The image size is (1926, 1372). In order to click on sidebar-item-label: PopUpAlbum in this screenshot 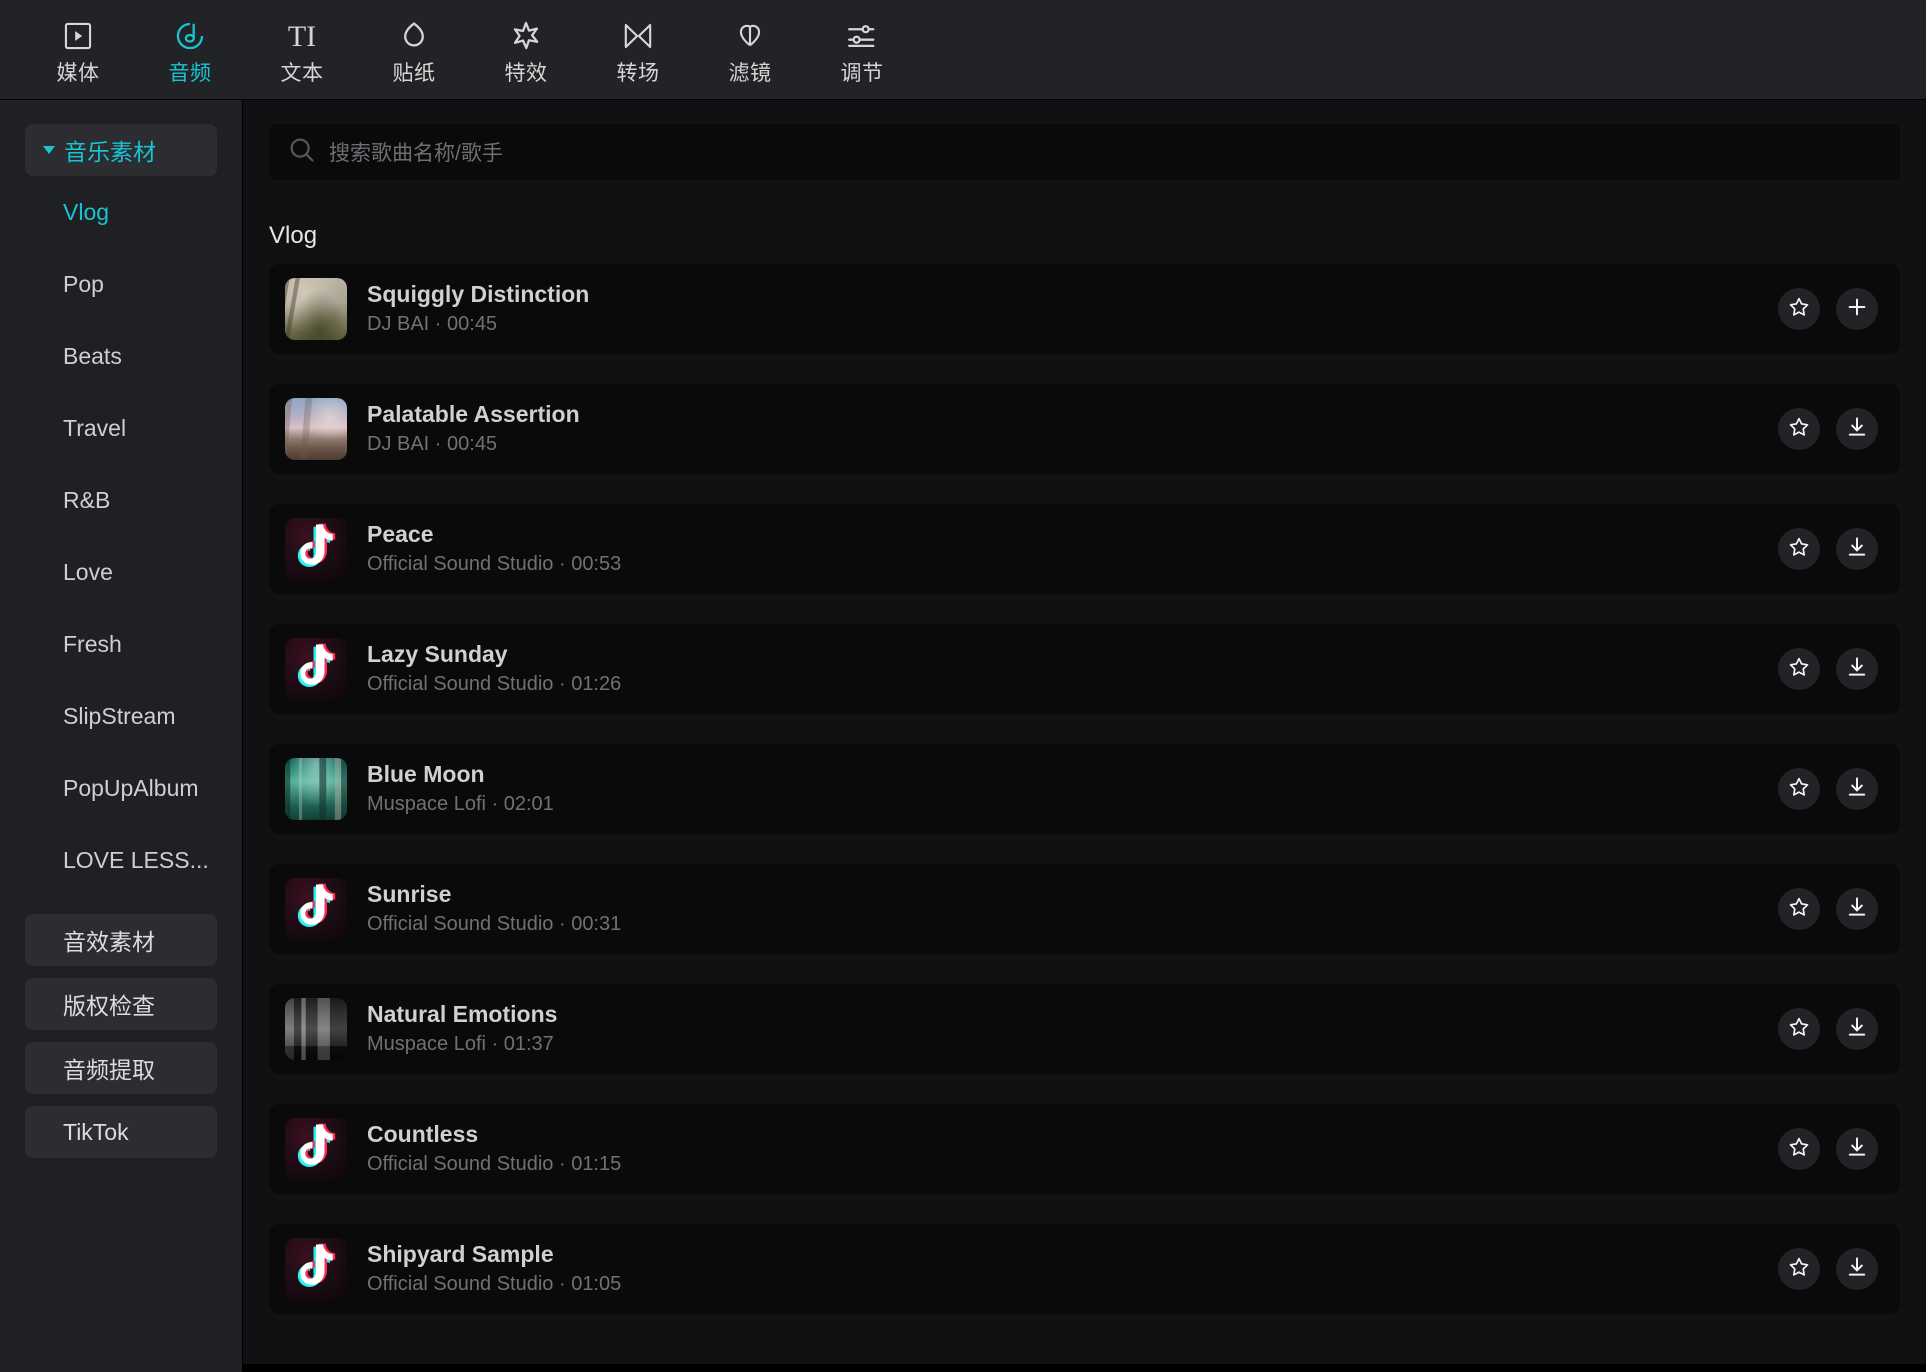, I will do `click(131, 787)`.